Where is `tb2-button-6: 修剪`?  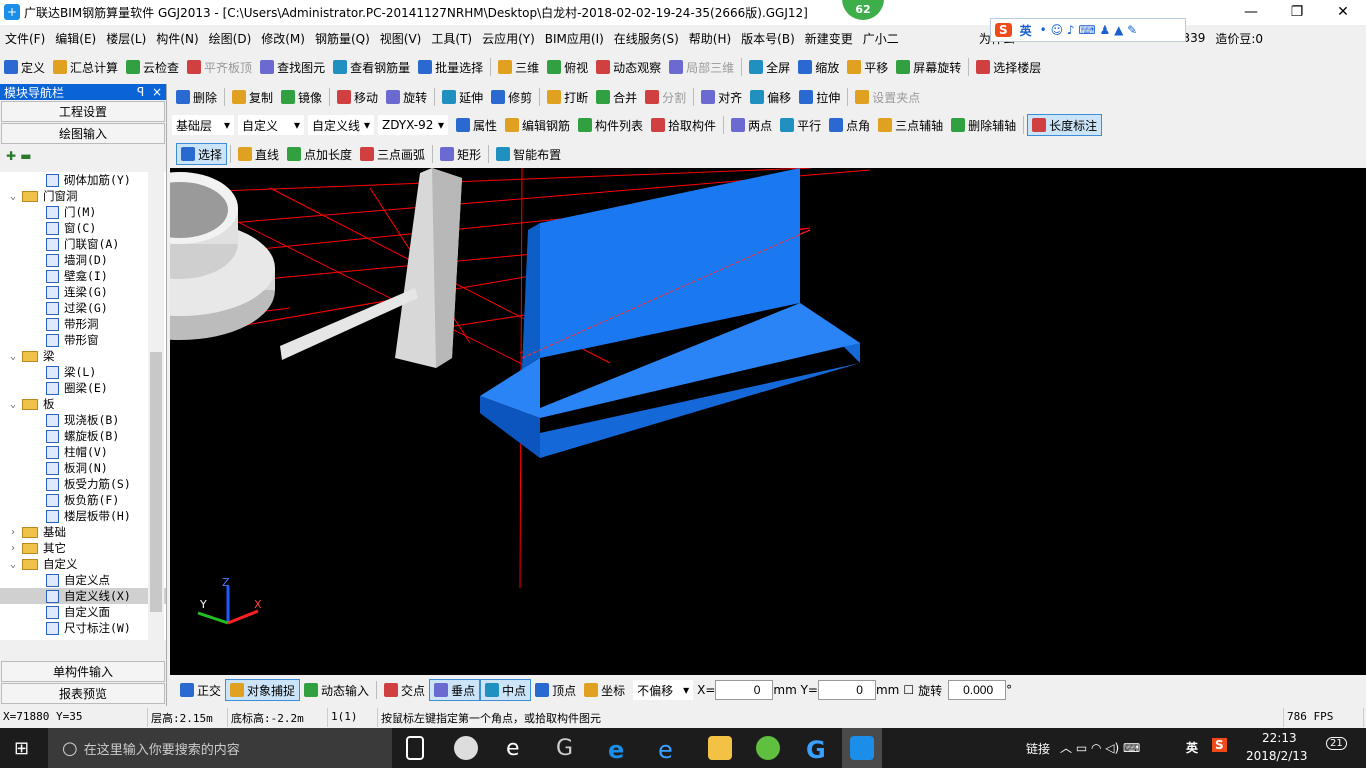 tb2-button-6: 修剪 is located at coordinates (511, 97).